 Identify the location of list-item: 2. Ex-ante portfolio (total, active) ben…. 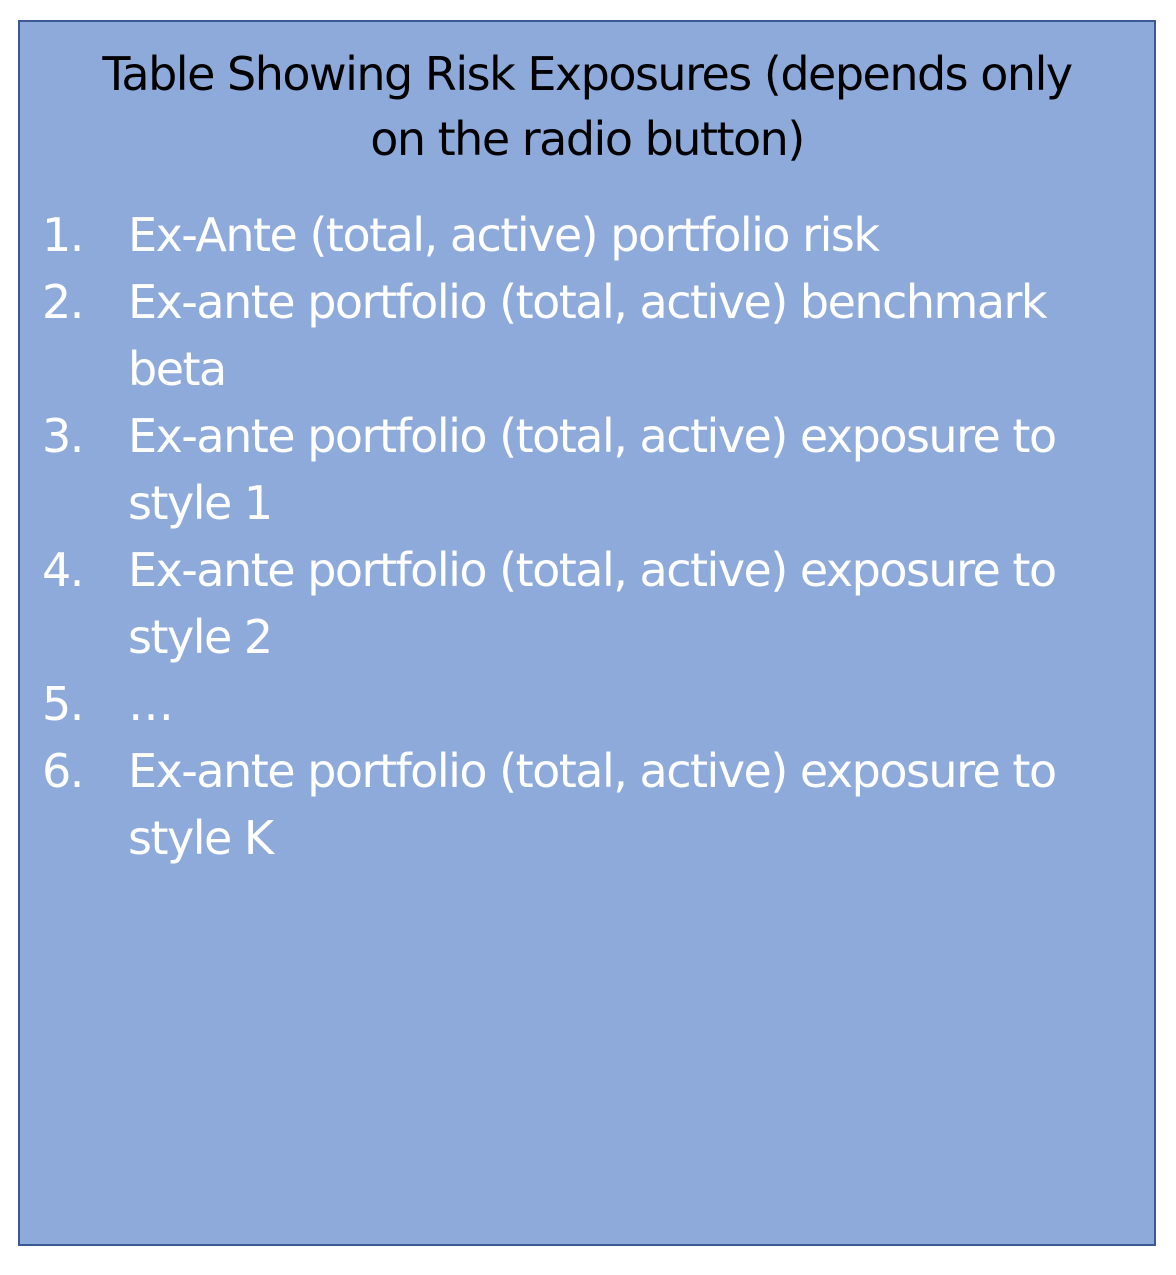
(592, 336).